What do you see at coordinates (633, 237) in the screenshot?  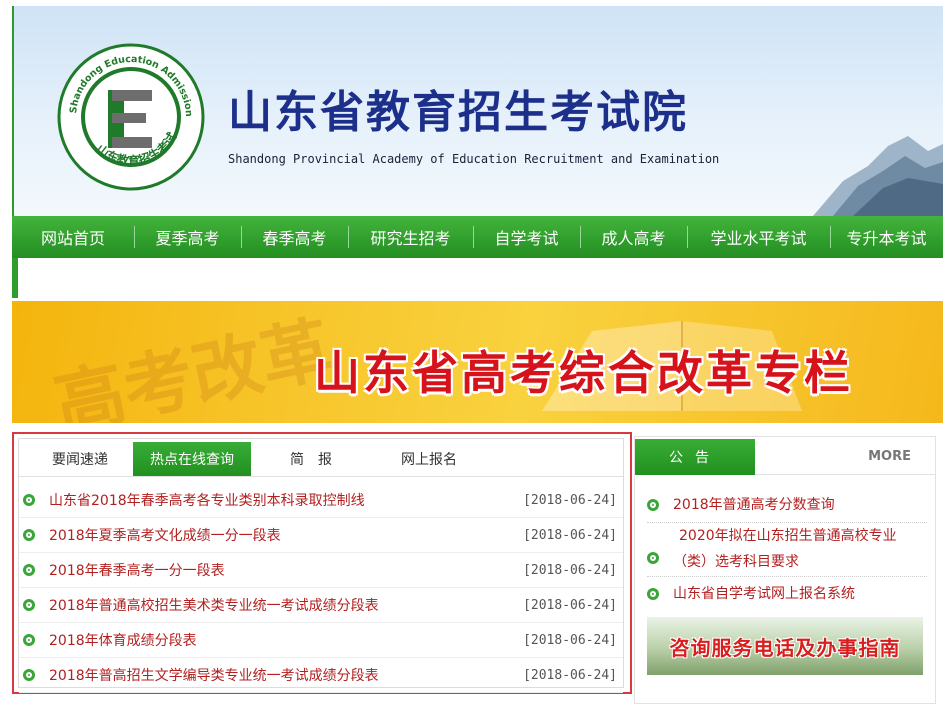 I see `nav-item-5: 成人高考` at bounding box center [633, 237].